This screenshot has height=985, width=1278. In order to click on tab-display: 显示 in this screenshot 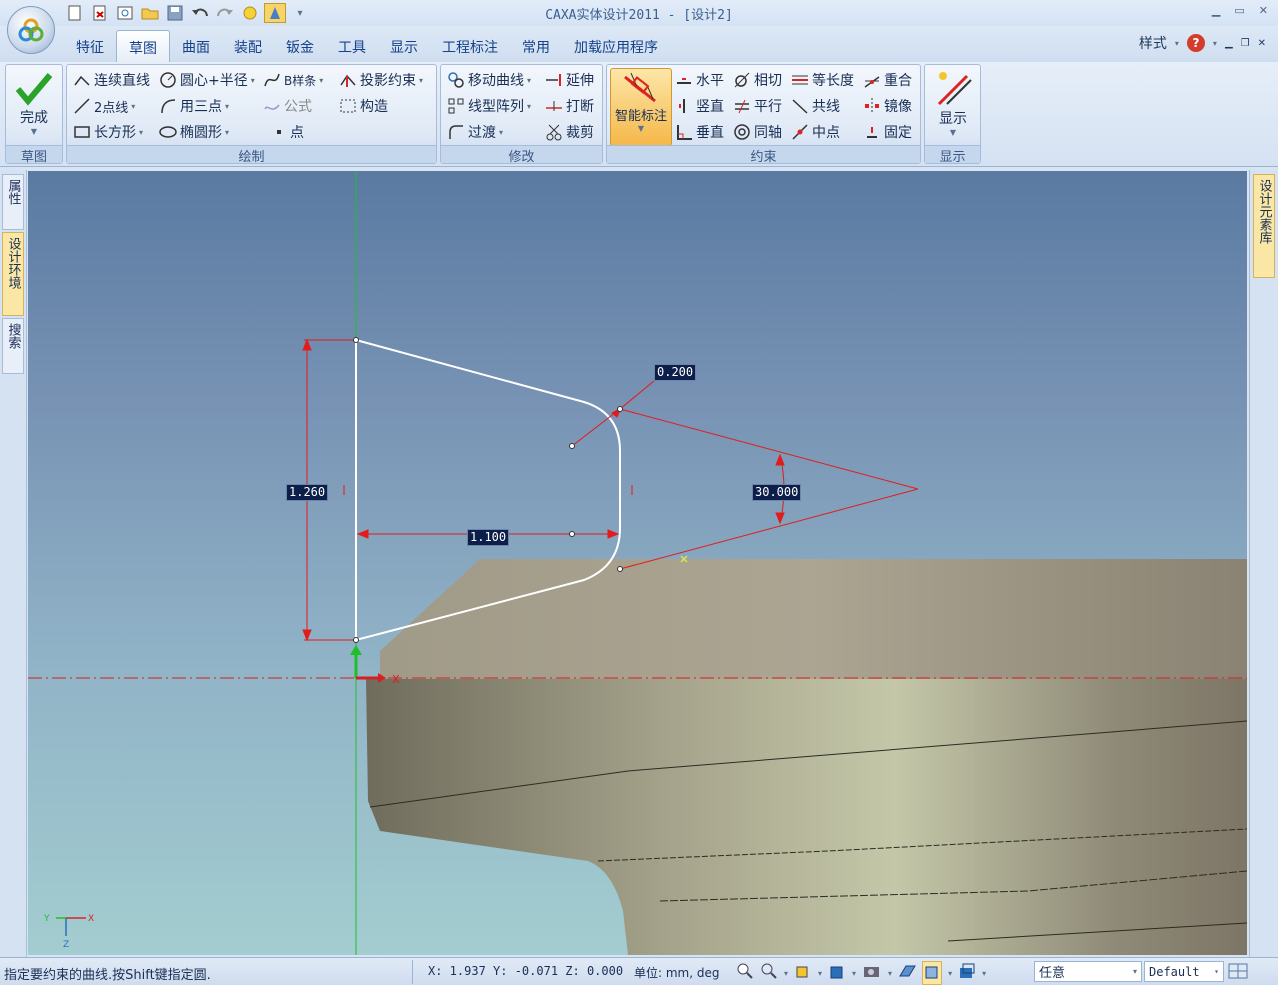, I will do `click(404, 46)`.